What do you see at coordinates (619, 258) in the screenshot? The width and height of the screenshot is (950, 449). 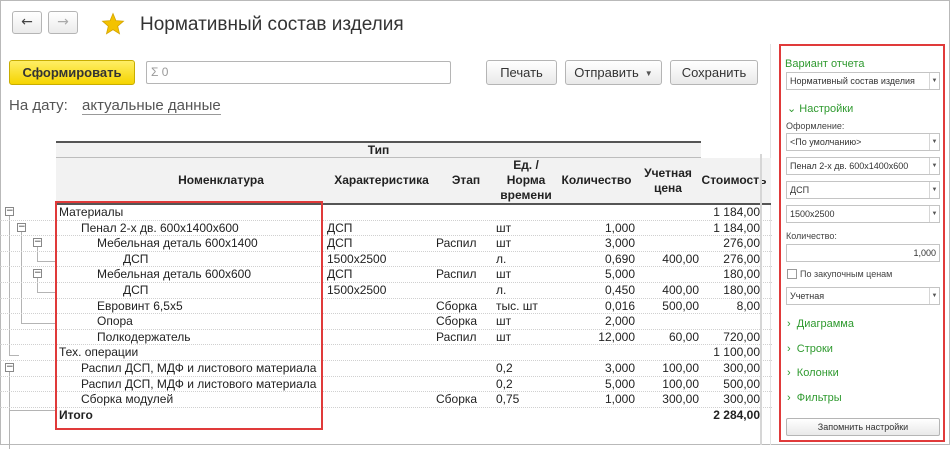 I see `cell-quantity: 0,690` at bounding box center [619, 258].